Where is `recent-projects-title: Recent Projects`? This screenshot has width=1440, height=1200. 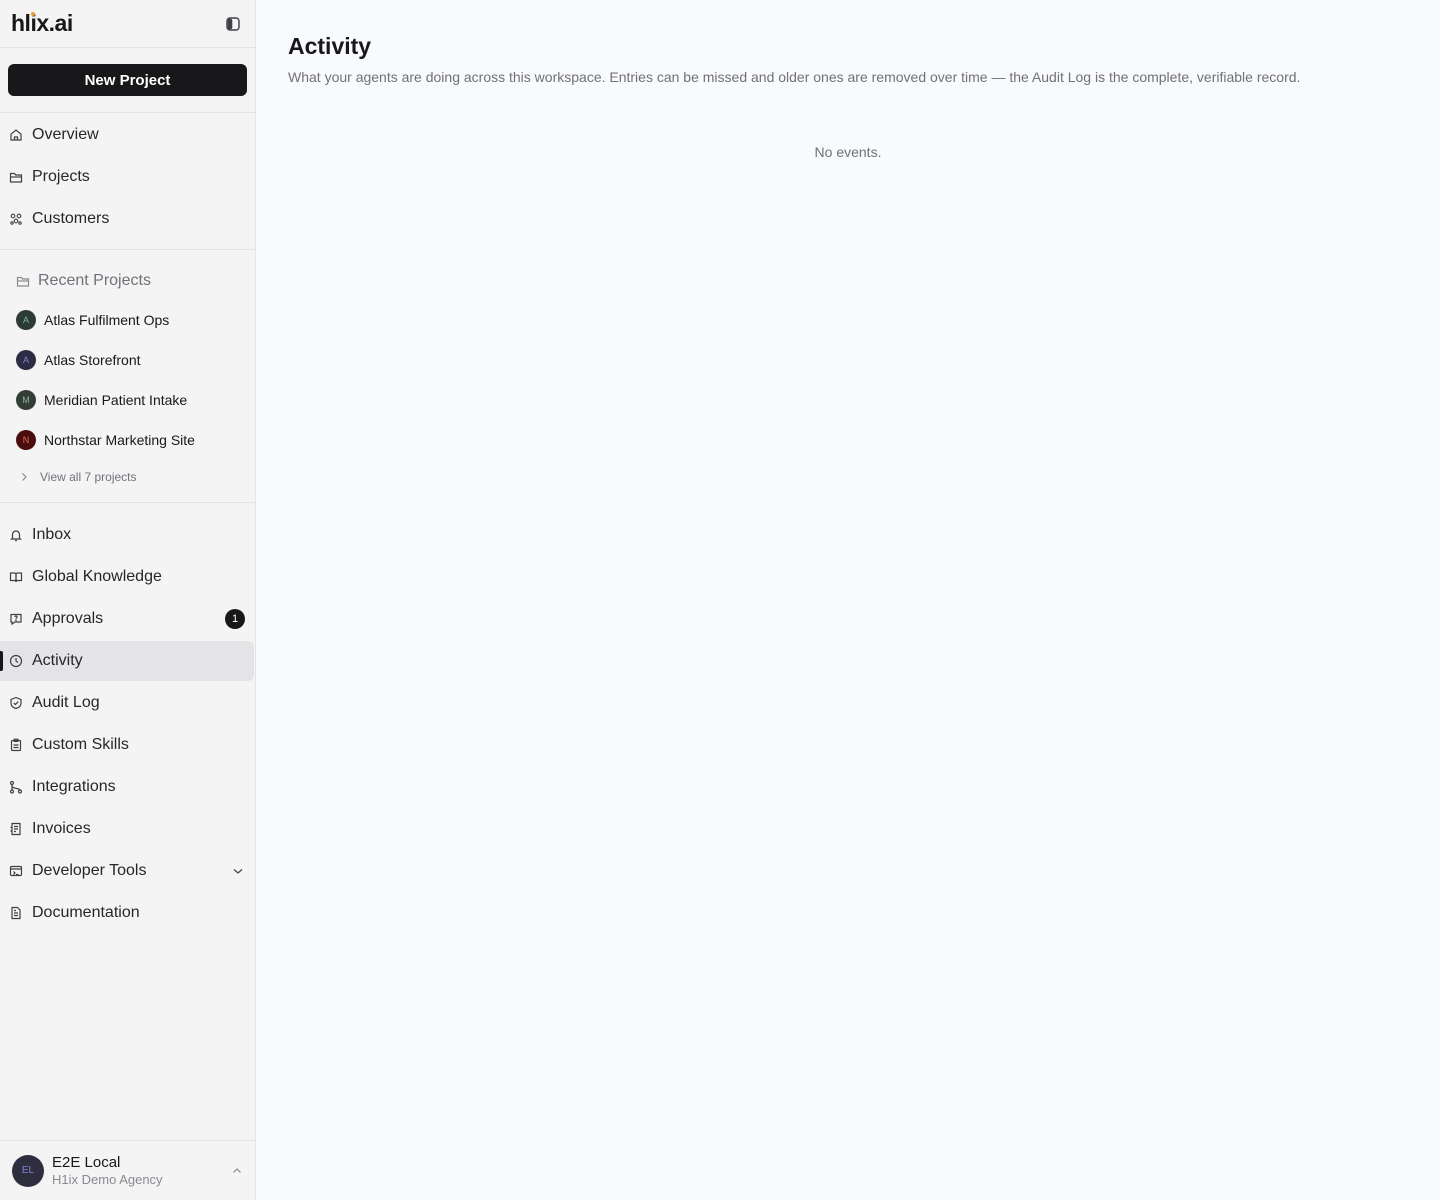 recent-projects-title: Recent Projects is located at coordinates (94, 280).